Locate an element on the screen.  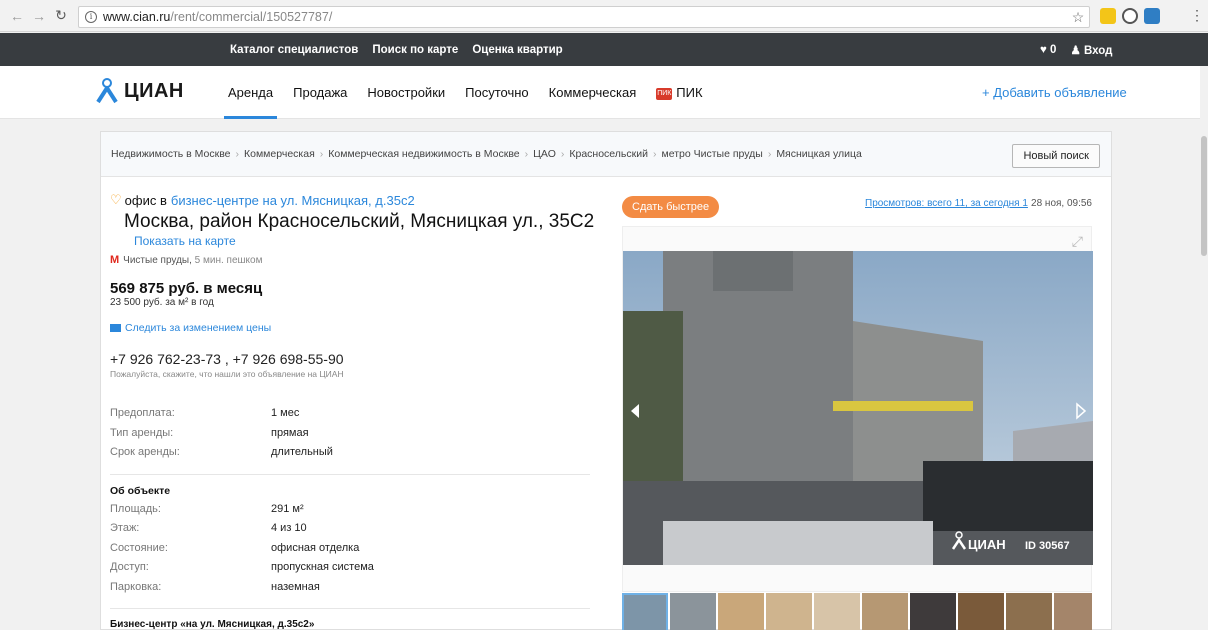
info-icon: i is located at coordinates (91, 17).